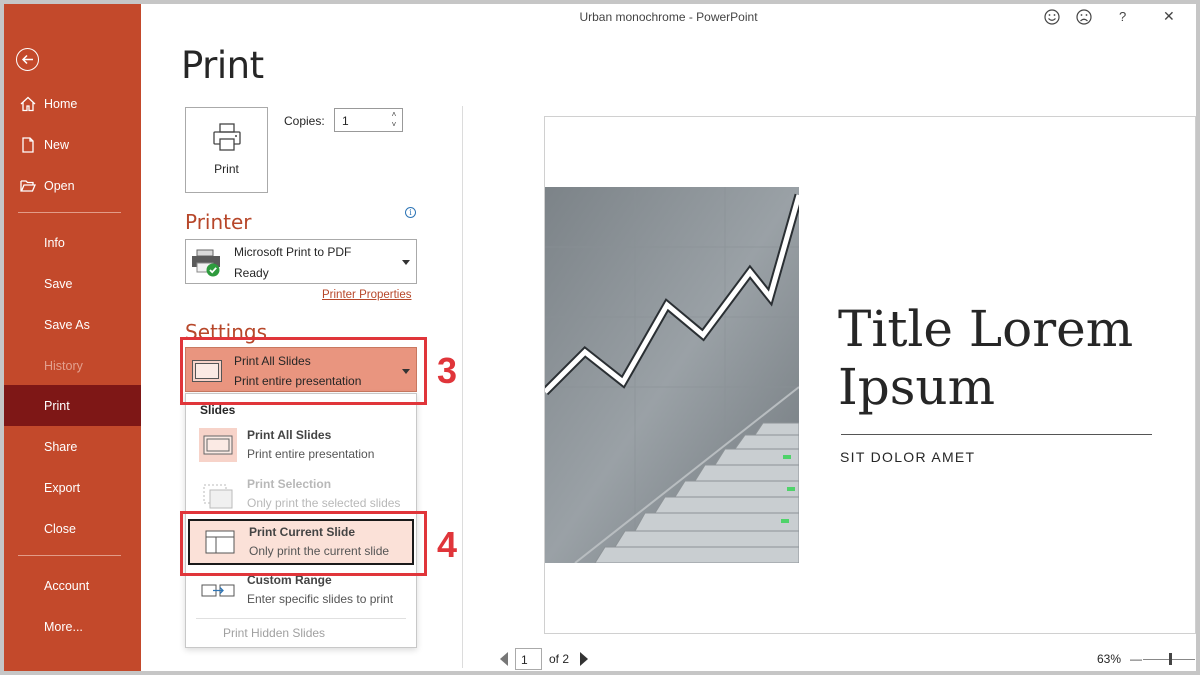  What do you see at coordinates (324, 503) in the screenshot?
I see `menu-item-desc: Only print the selected slides` at bounding box center [324, 503].